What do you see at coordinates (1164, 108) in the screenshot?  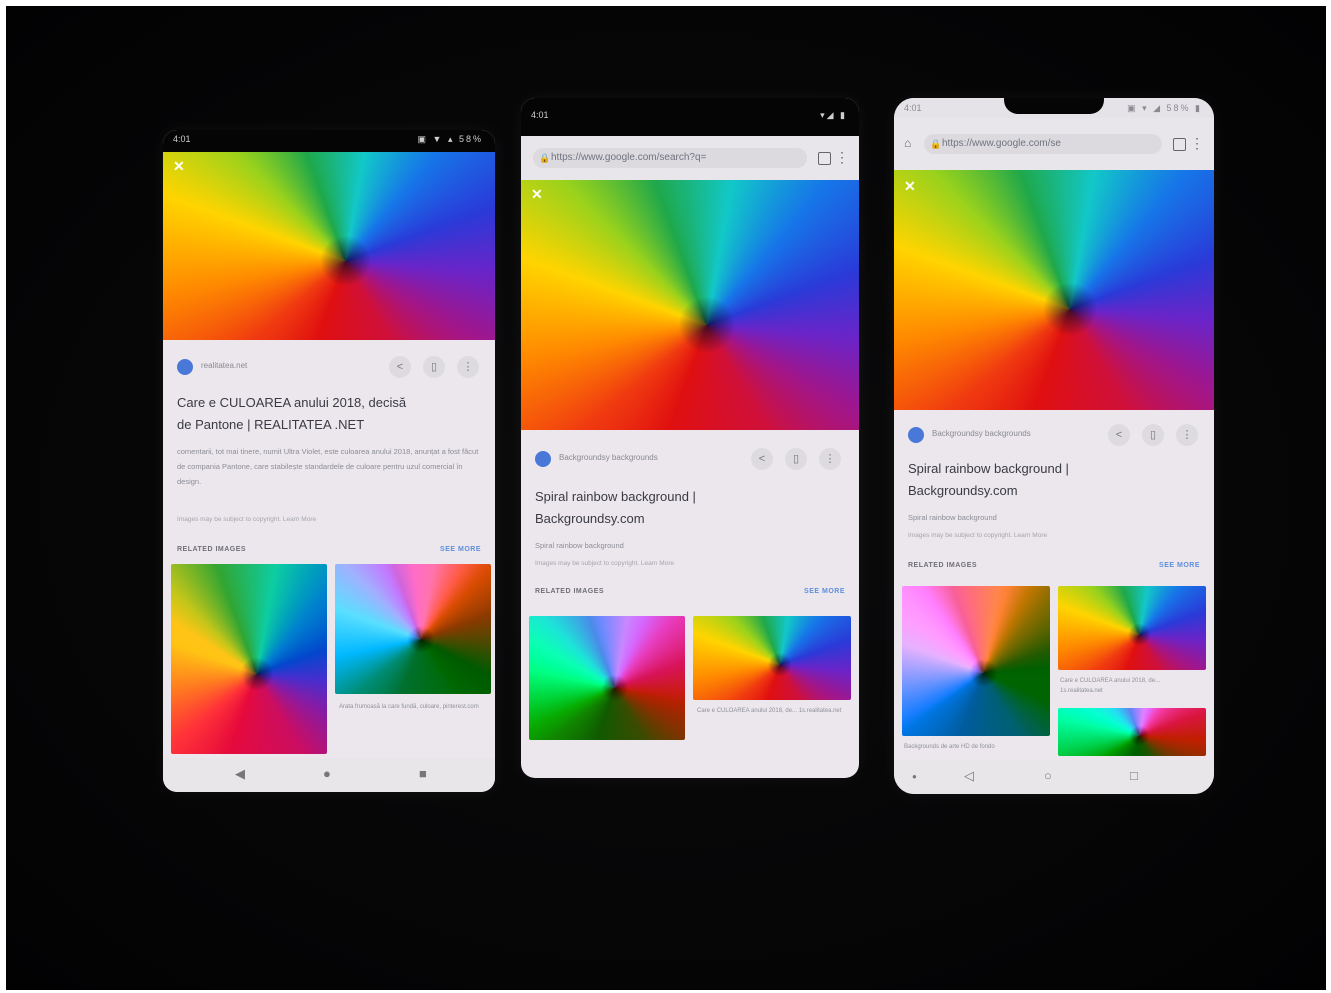 I see `status-icons: ▣ ▾ ◢ 58% ▮` at bounding box center [1164, 108].